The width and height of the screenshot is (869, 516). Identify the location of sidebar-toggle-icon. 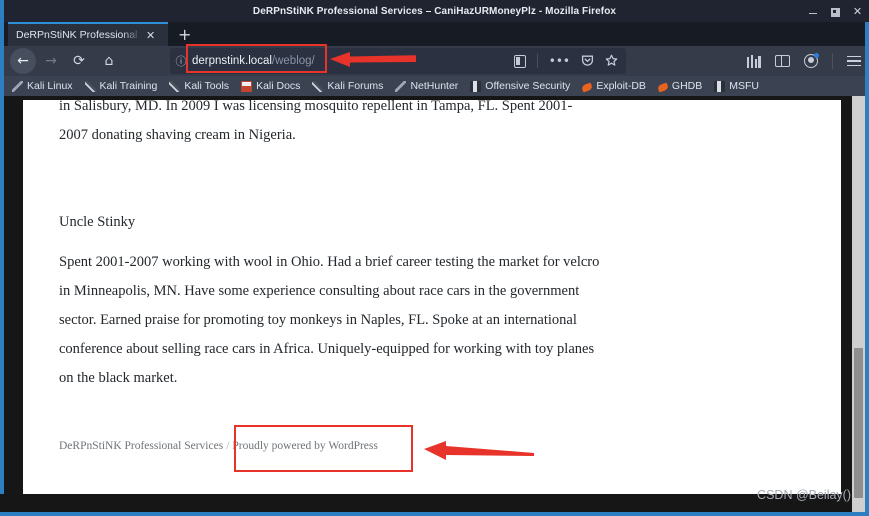
(782, 61).